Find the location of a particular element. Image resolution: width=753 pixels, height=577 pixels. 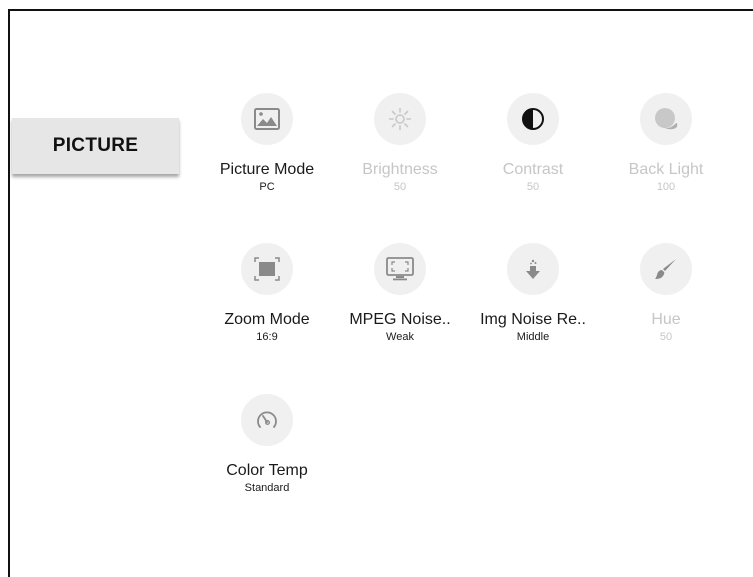

setting-label: Img Noise Re.. is located at coordinates (533, 319).